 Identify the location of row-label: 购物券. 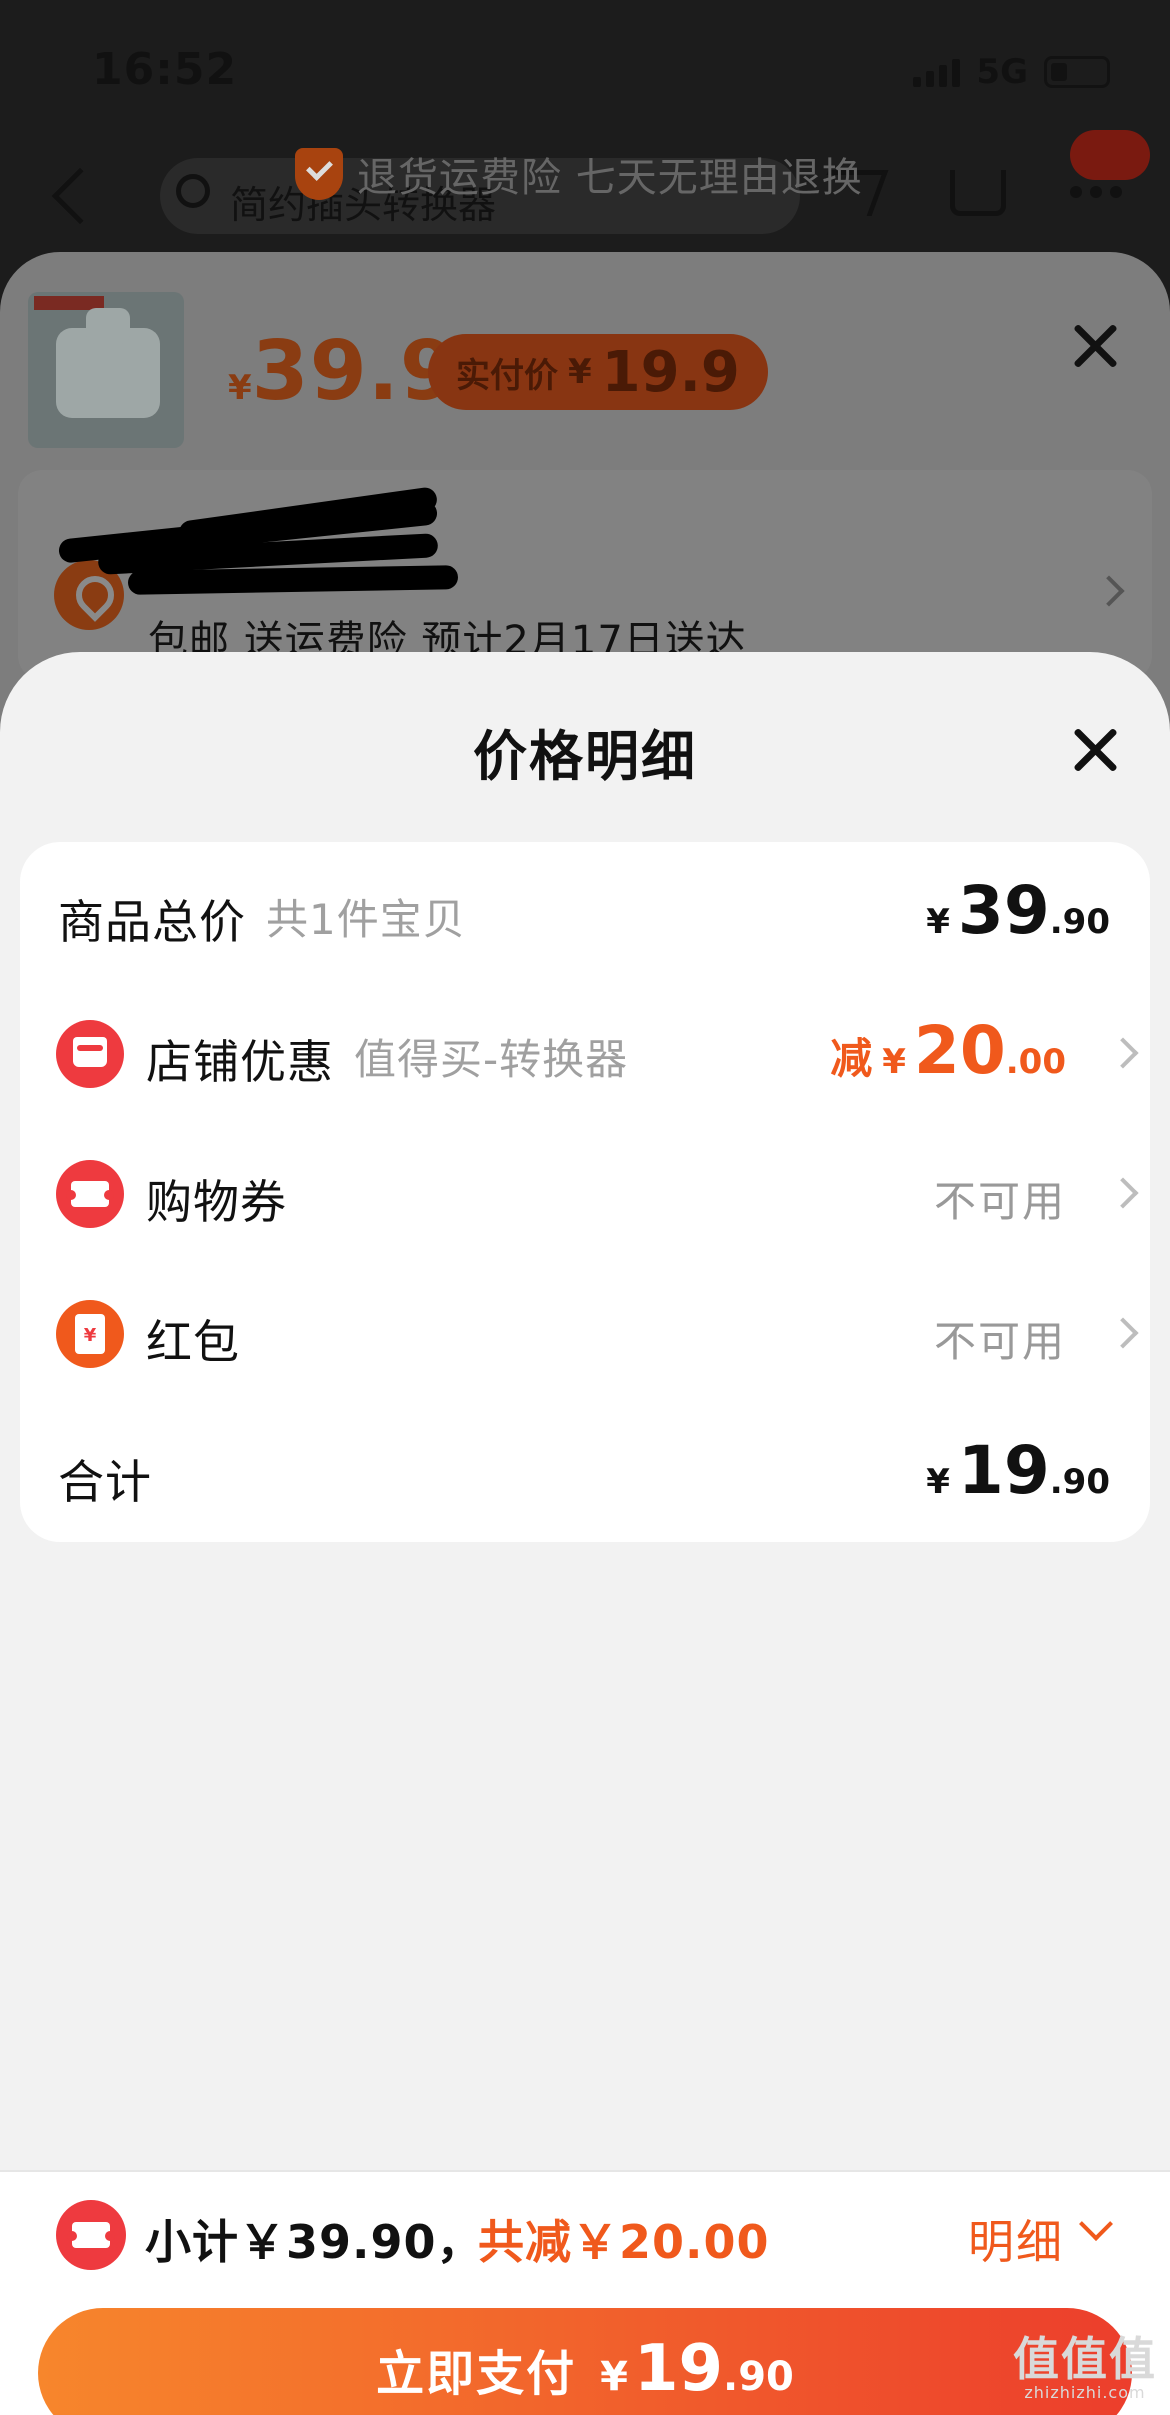
(216, 1202).